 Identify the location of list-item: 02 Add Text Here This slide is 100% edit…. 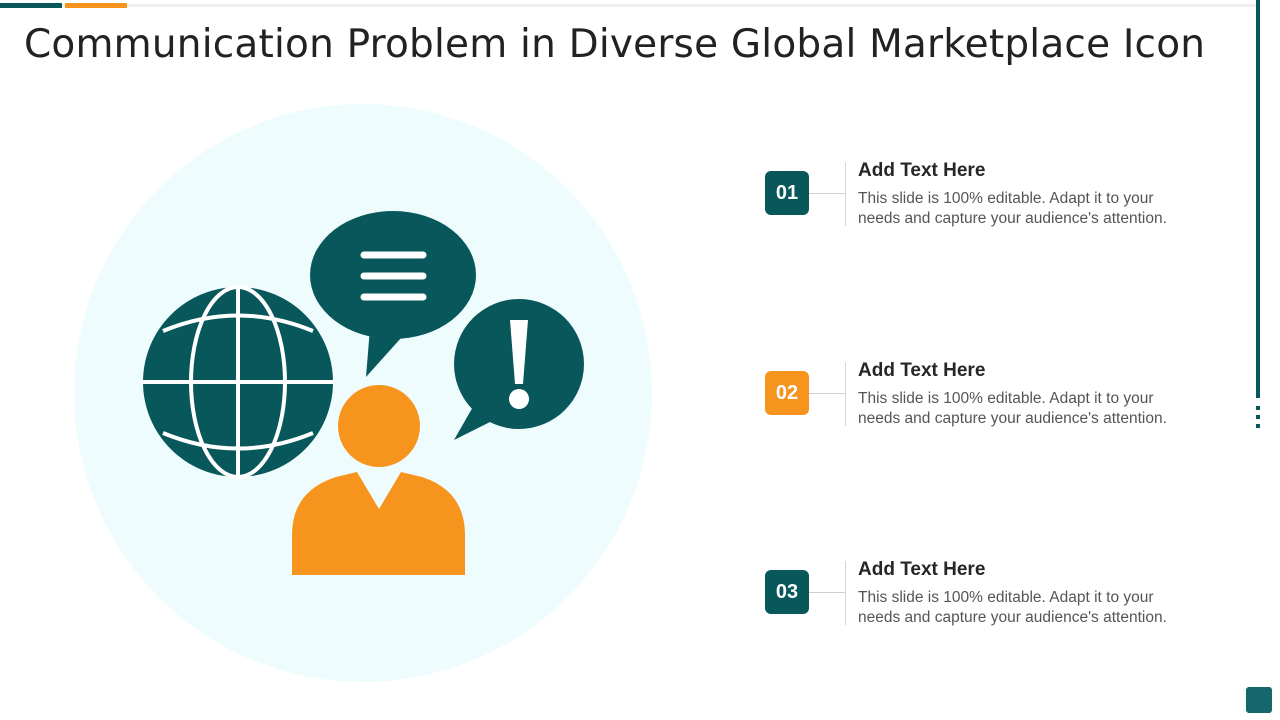
(1000, 396).